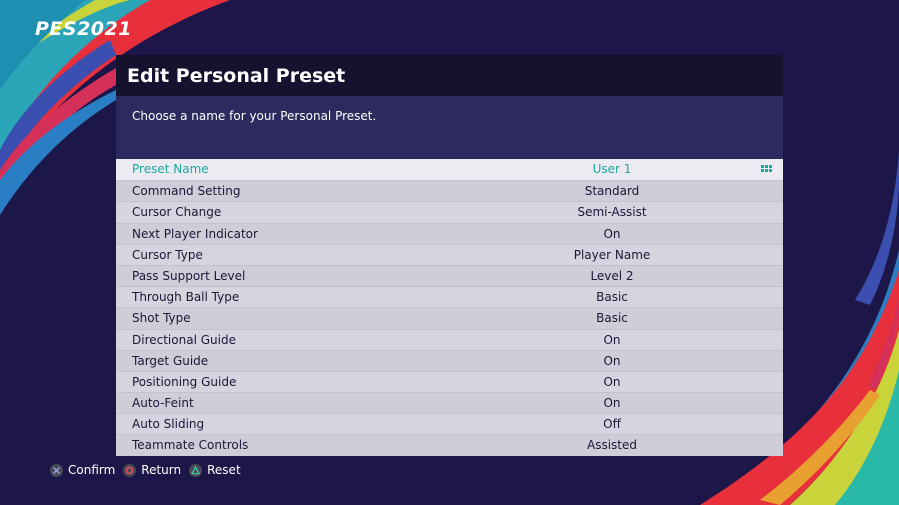 The height and width of the screenshot is (505, 899). I want to click on setting-value: Player Name, so click(612, 254).